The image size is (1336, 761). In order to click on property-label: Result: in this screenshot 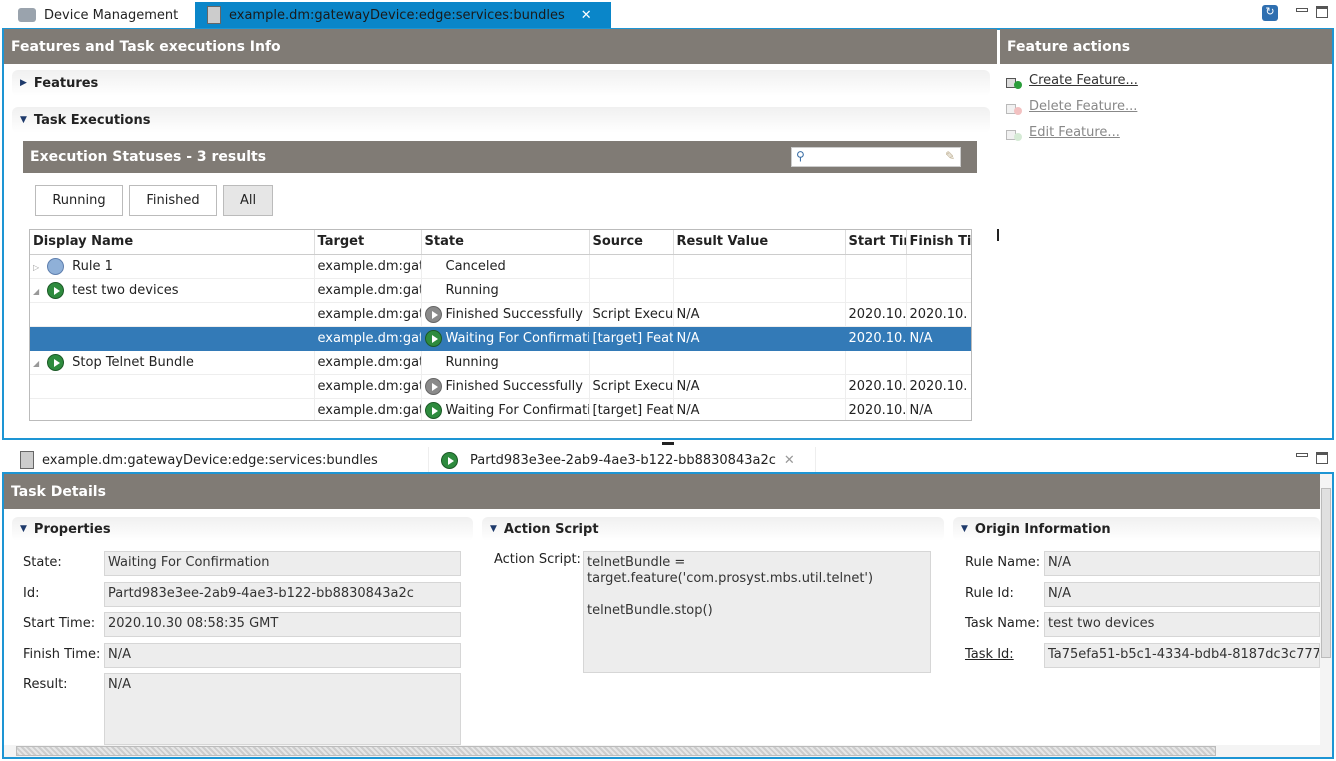, I will do `click(45, 684)`.